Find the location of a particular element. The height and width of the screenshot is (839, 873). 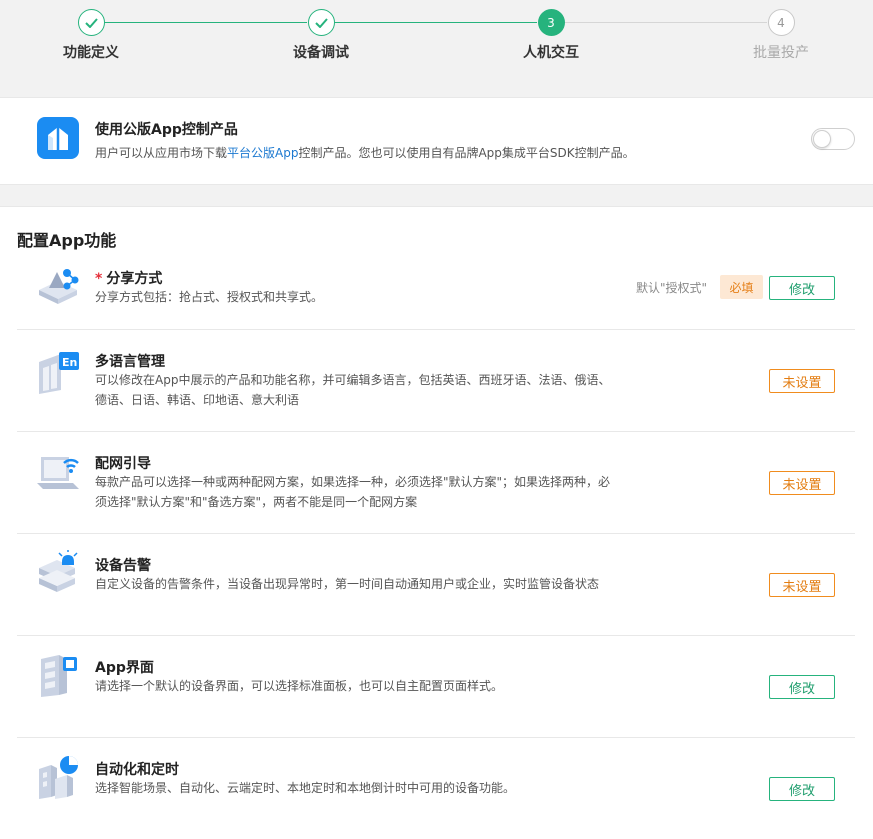

step-device-debug: 设备调试 is located at coordinates (321, 35).